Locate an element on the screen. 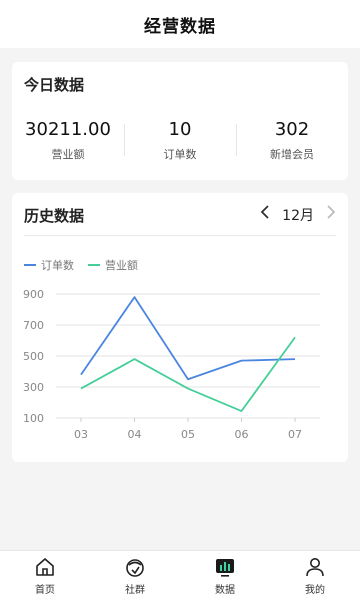 The height and width of the screenshot is (600, 360). x-tick-label: 06 is located at coordinates (242, 434).